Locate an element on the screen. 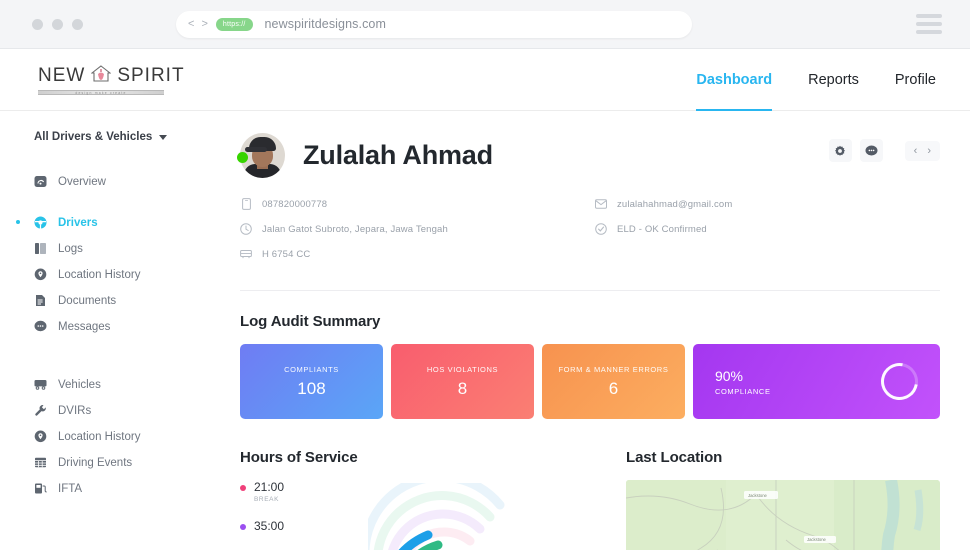 This screenshot has width=970, height=550. card-label: COMPLIANCE is located at coordinates (742, 391).